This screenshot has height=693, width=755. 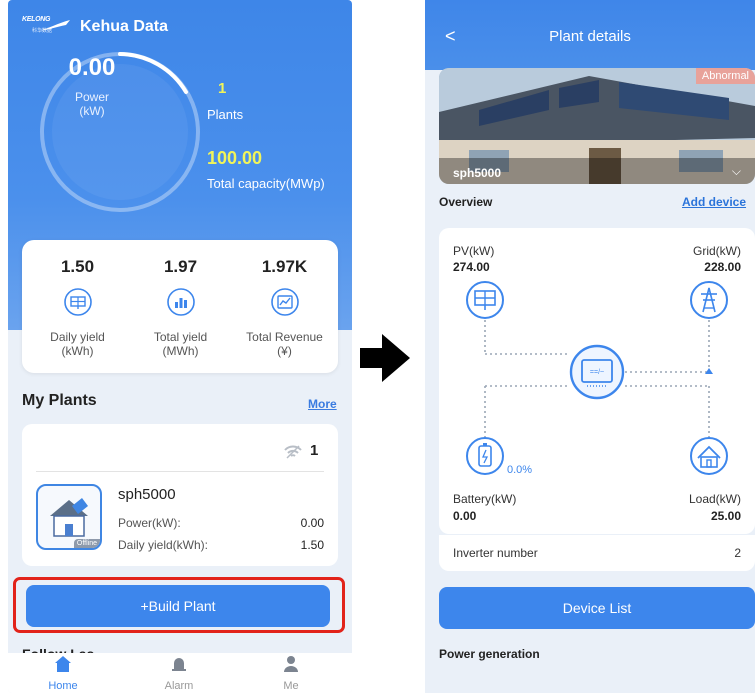 What do you see at coordinates (86, 543) in the screenshot?
I see `offline-badge: Offline` at bounding box center [86, 543].